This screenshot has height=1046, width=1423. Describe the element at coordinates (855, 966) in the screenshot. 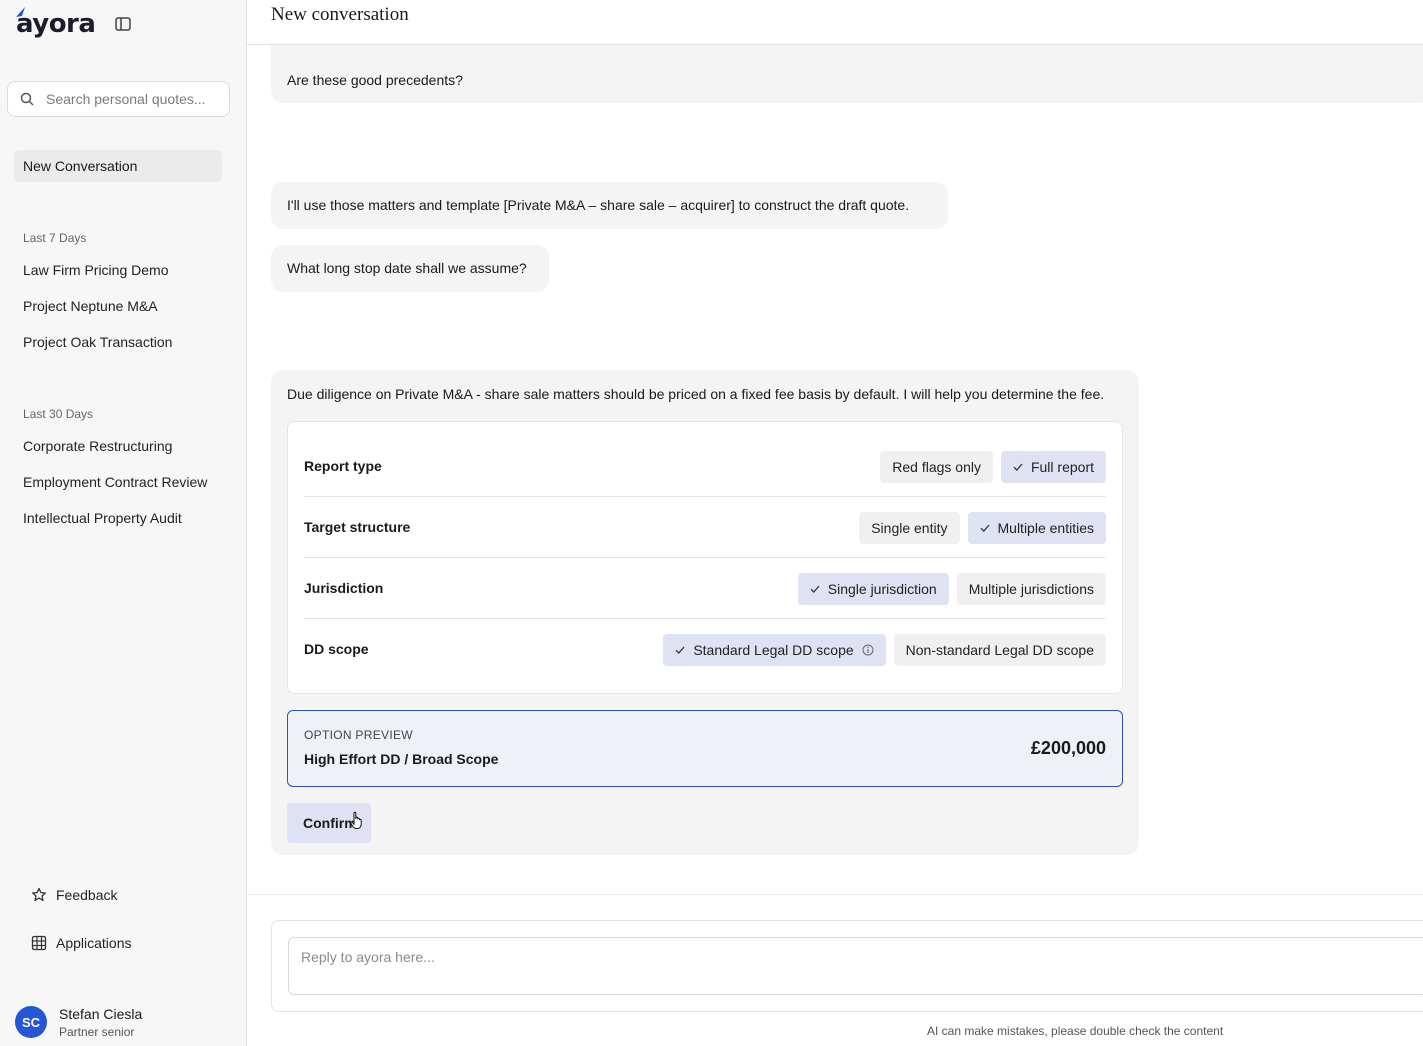

I see `reply-input` at that location.